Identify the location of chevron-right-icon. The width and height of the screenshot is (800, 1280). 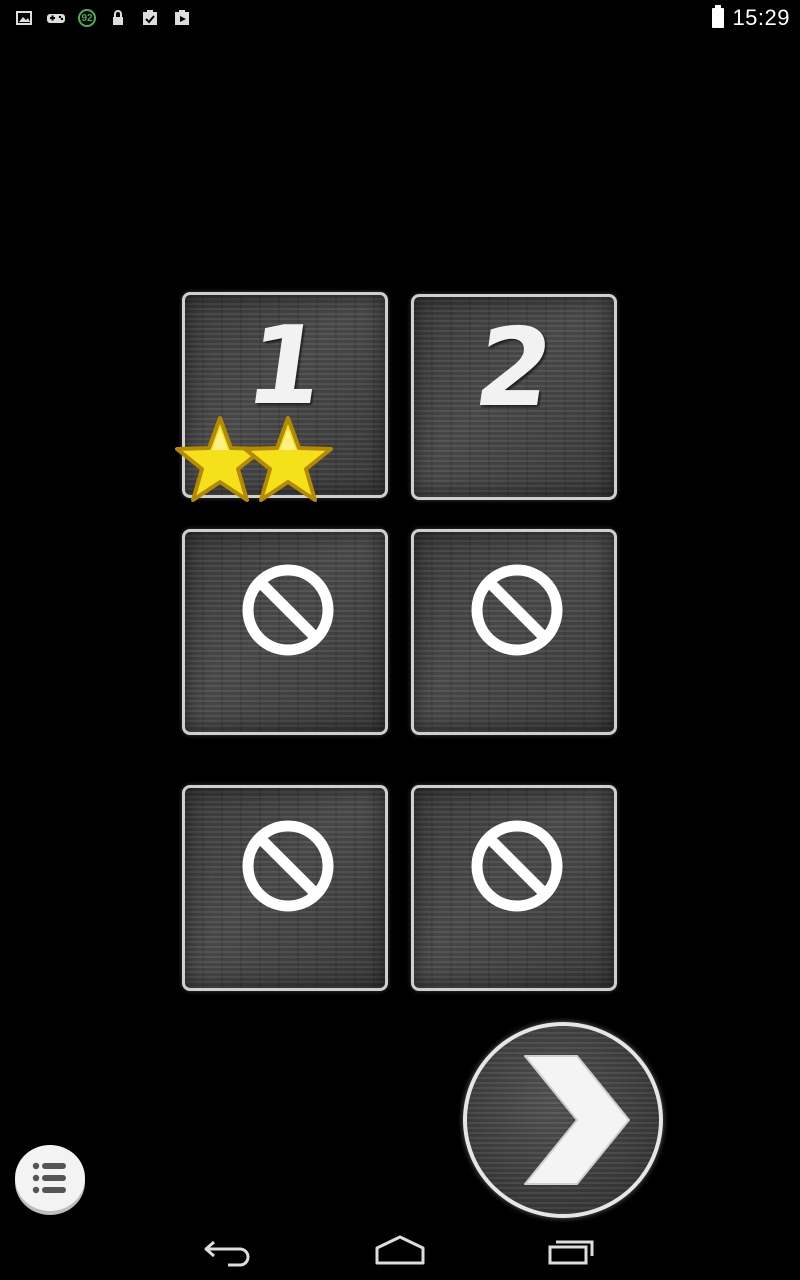
(577, 1120).